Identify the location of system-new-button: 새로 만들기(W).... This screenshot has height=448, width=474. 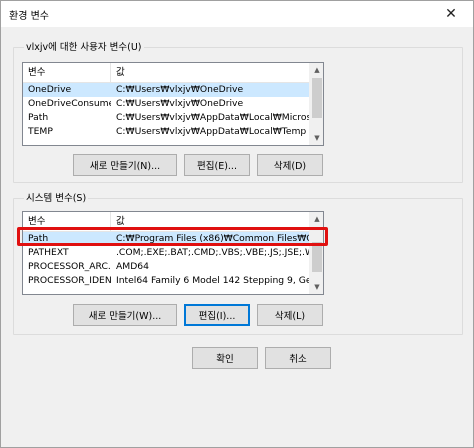
(125, 315).